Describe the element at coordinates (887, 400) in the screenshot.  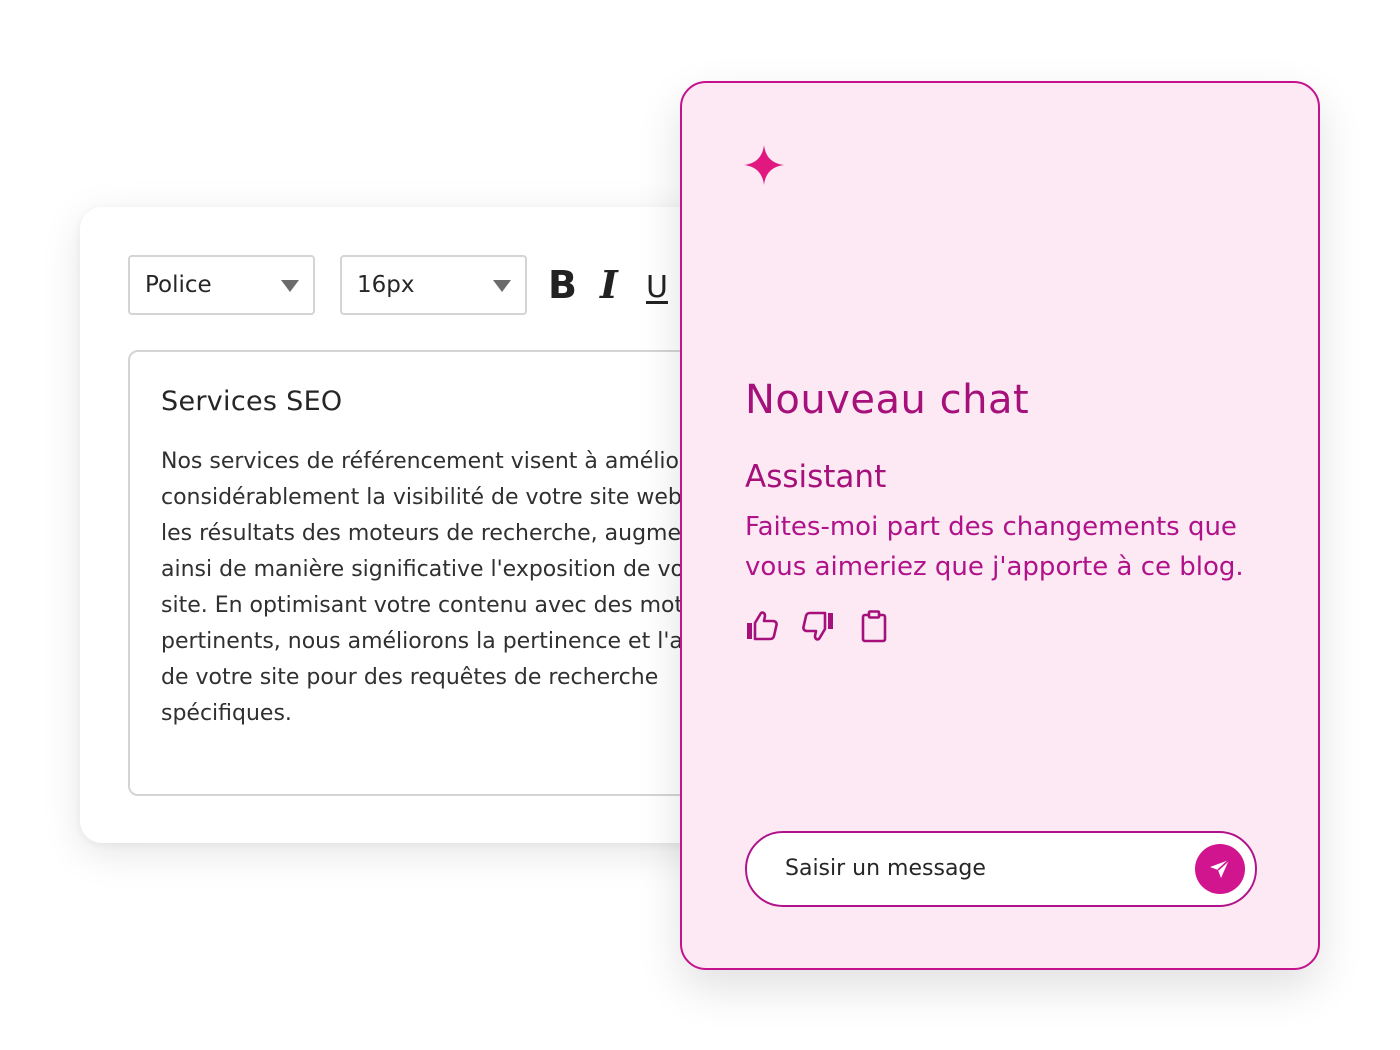
I see `chat-title: Nouveau chat` at that location.